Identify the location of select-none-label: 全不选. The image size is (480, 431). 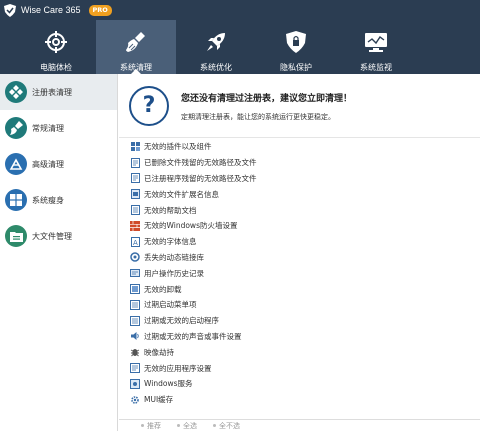
(229, 425).